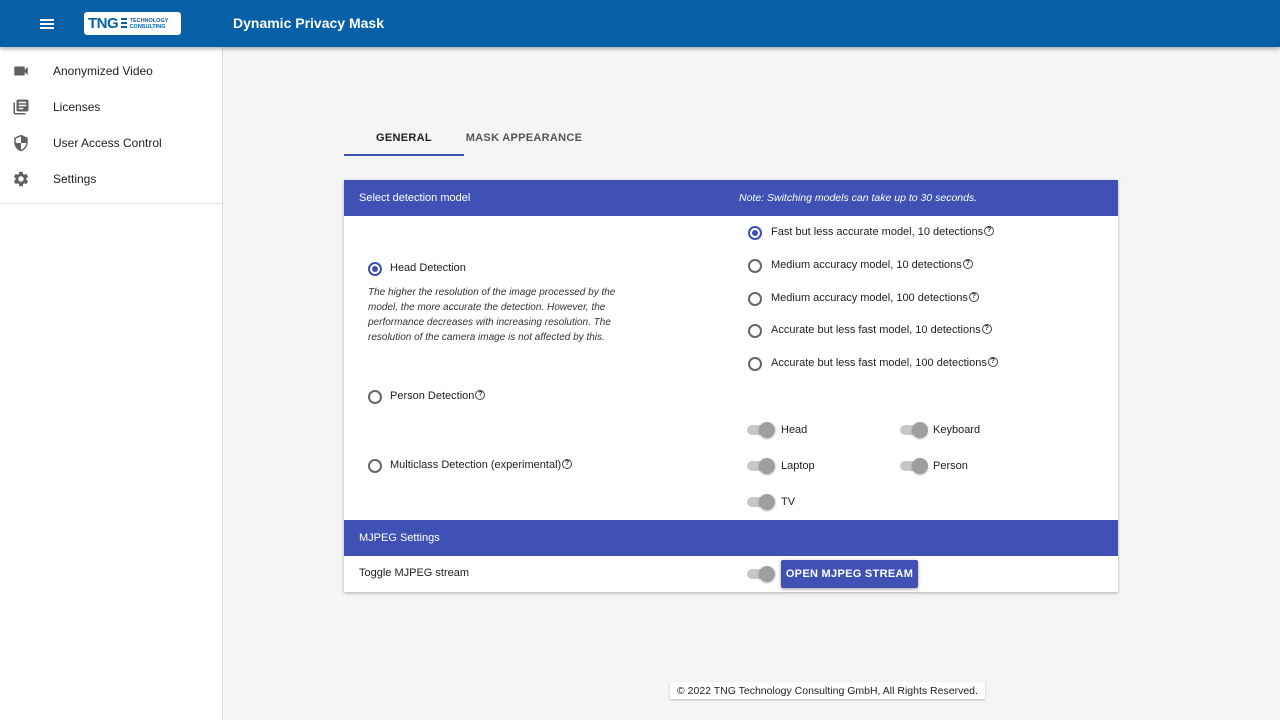 The width and height of the screenshot is (1280, 720). I want to click on multiclass-detection-text: Multiclass Detection (experimental), so click(476, 465).